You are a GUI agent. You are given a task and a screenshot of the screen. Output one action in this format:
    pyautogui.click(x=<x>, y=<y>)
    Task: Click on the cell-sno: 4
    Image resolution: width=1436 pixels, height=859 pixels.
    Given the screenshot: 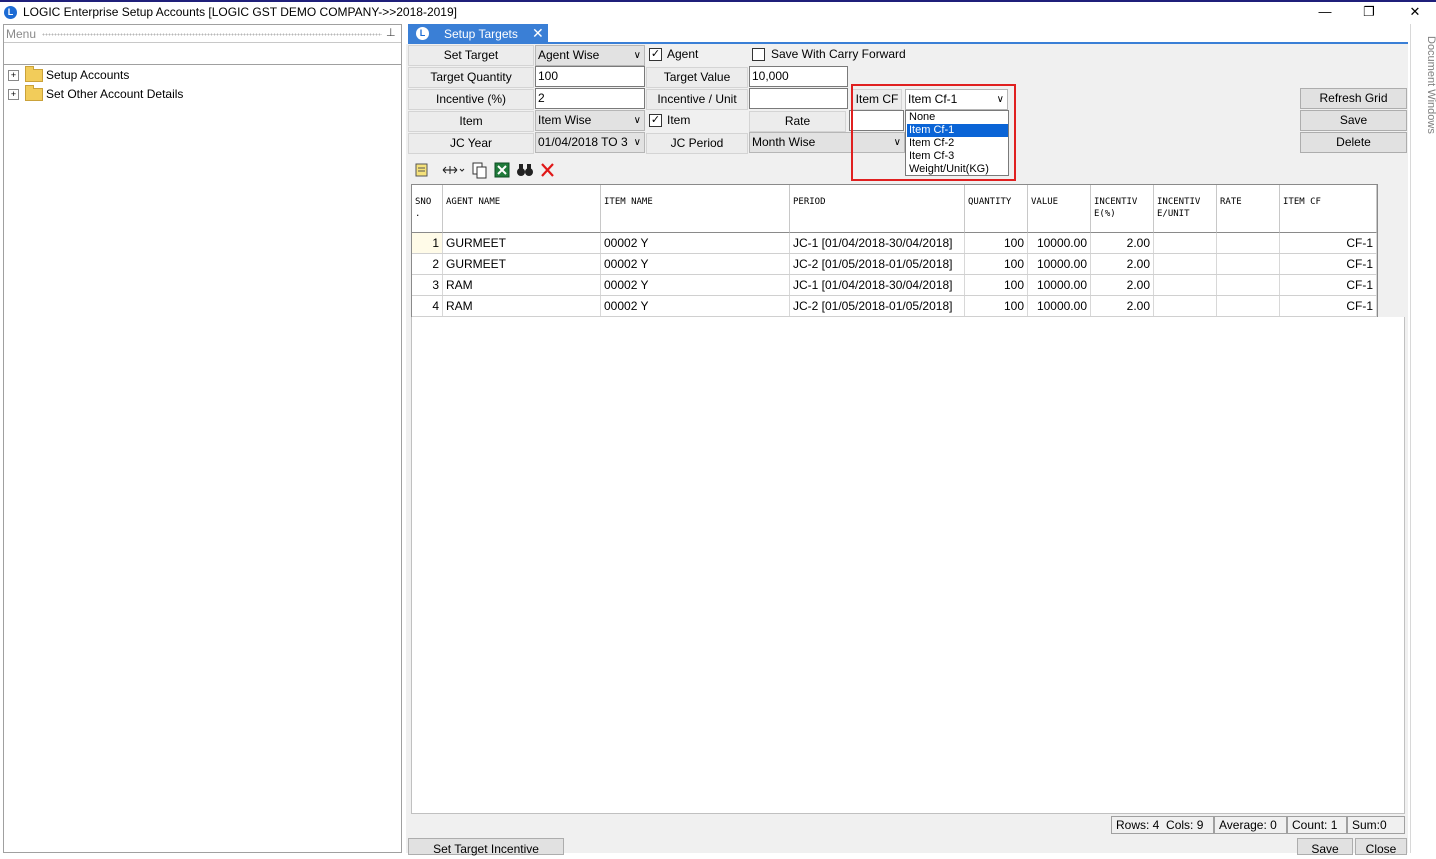 What is the action you would take?
    pyautogui.click(x=427, y=306)
    